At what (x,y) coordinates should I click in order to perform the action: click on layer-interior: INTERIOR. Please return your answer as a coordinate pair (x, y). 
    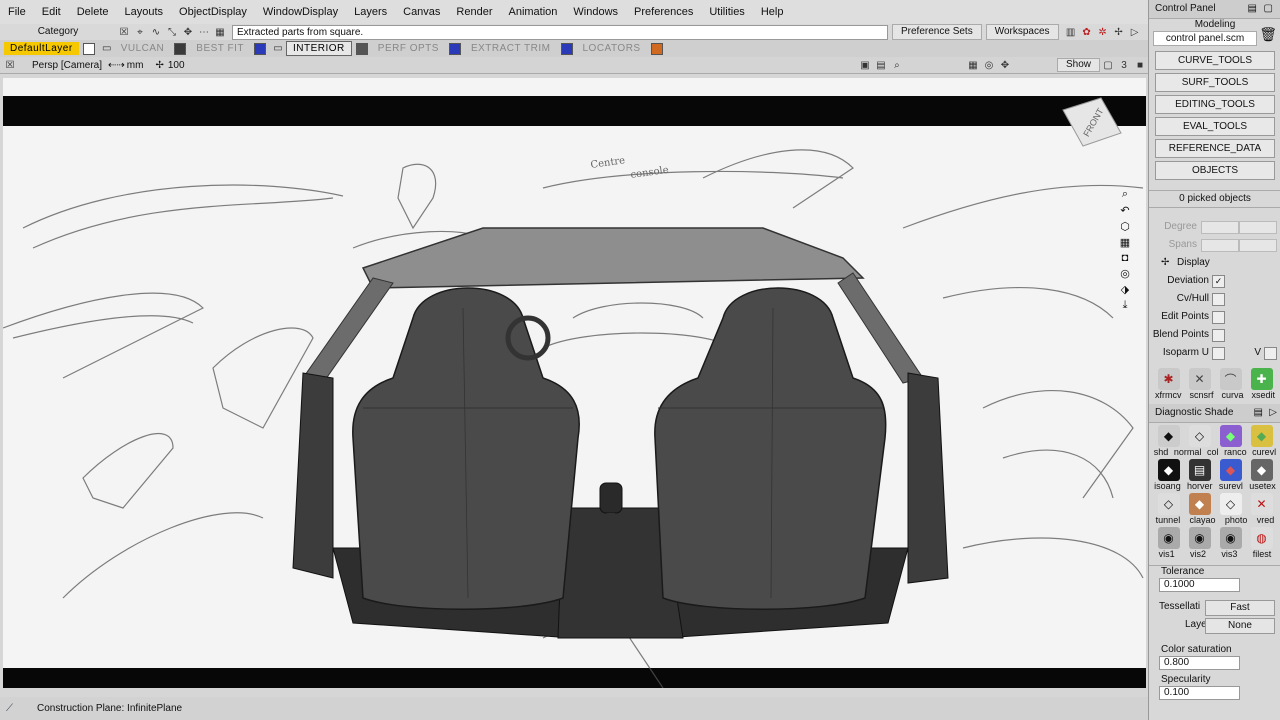
    Looking at the image, I should click on (319, 48).